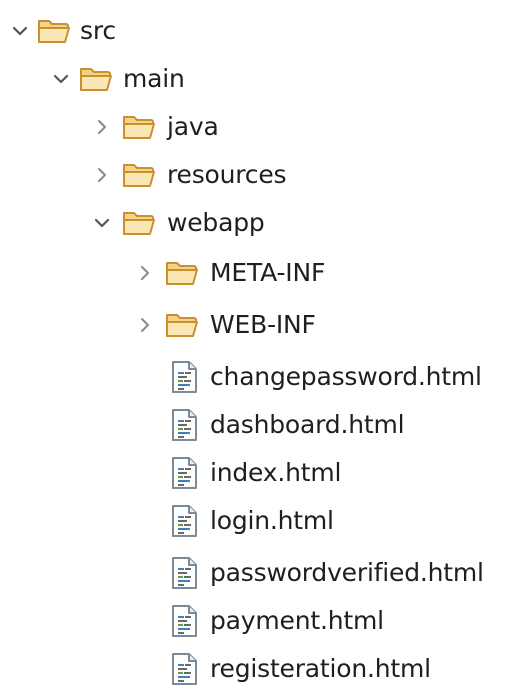  Describe the element at coordinates (193, 126) in the screenshot. I see `tree-item-label: java` at that location.